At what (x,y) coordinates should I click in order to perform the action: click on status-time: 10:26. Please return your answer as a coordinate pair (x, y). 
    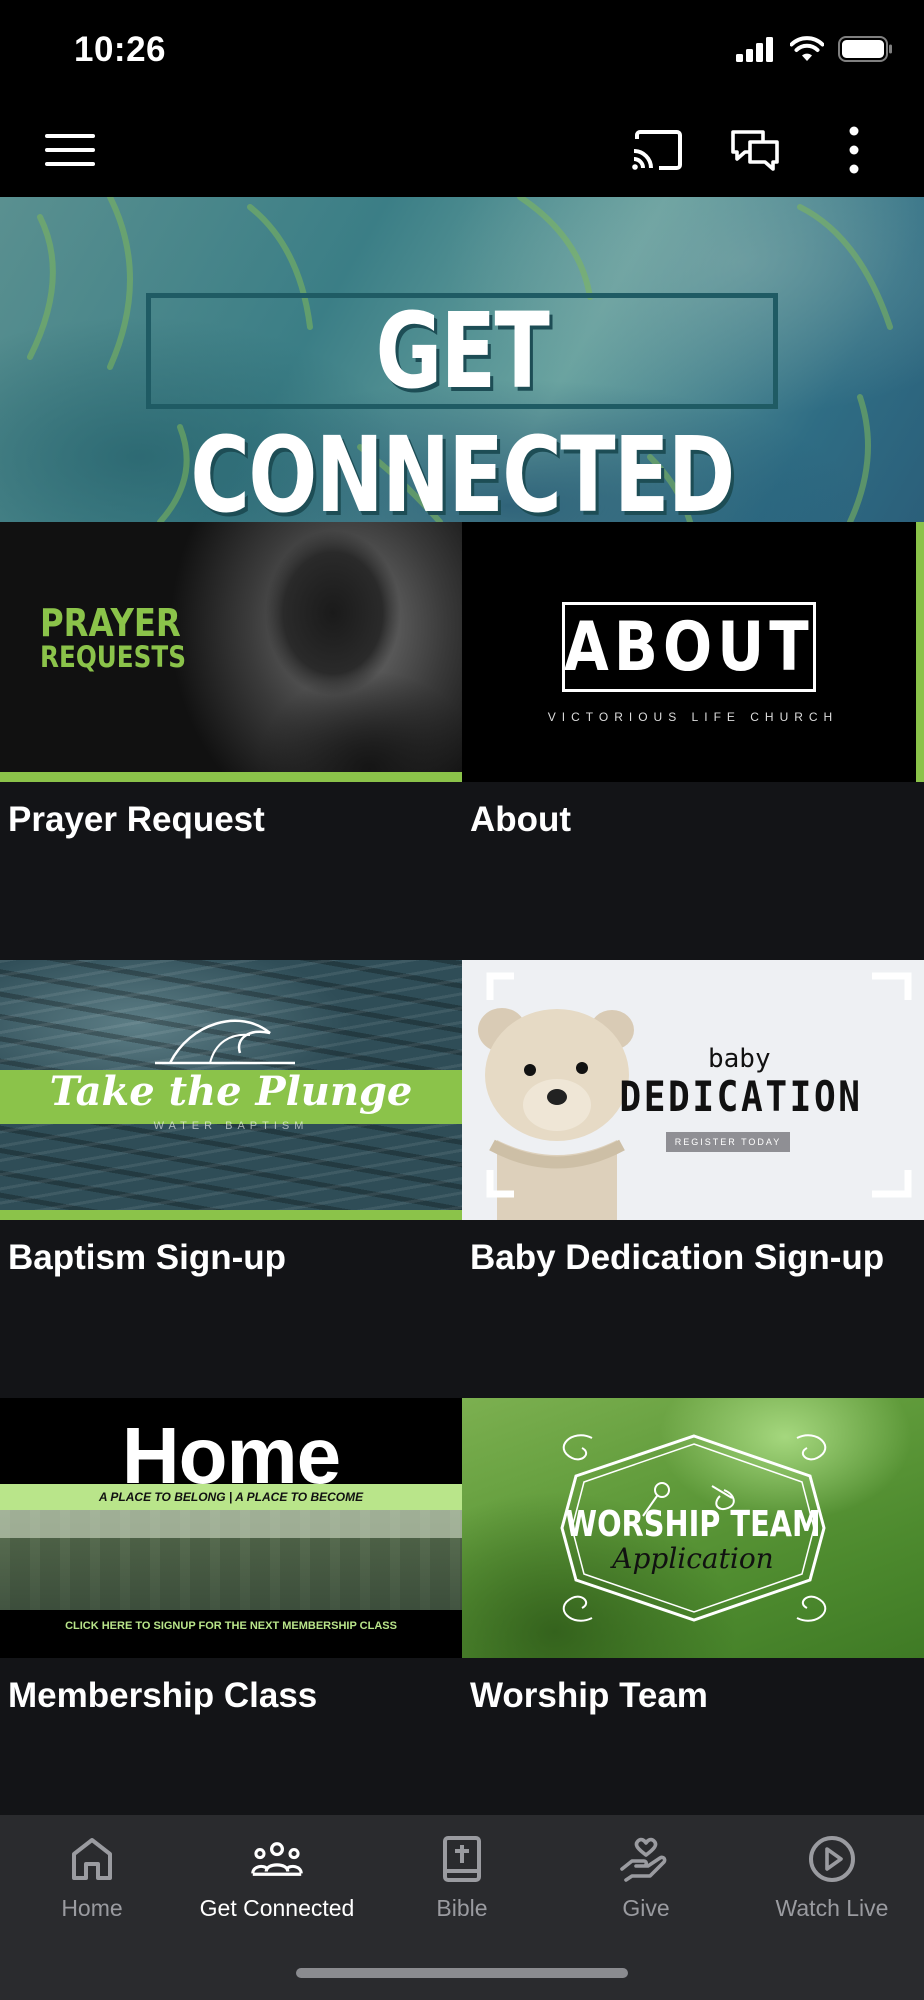
    Looking at the image, I should click on (120, 49).